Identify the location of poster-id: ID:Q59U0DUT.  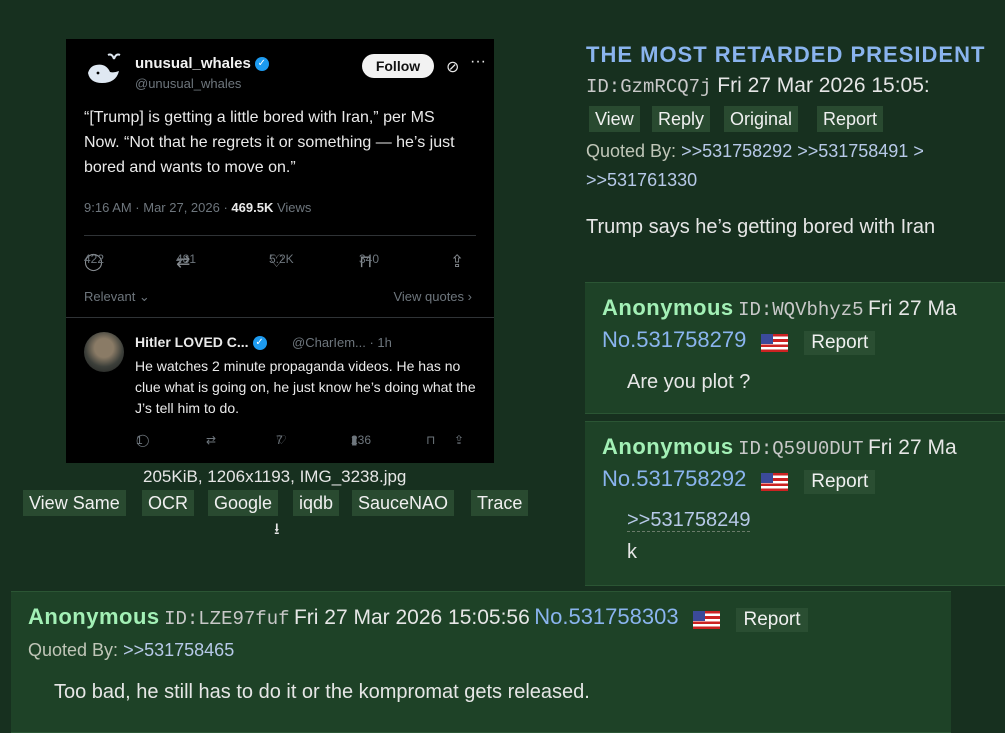
(800, 449).